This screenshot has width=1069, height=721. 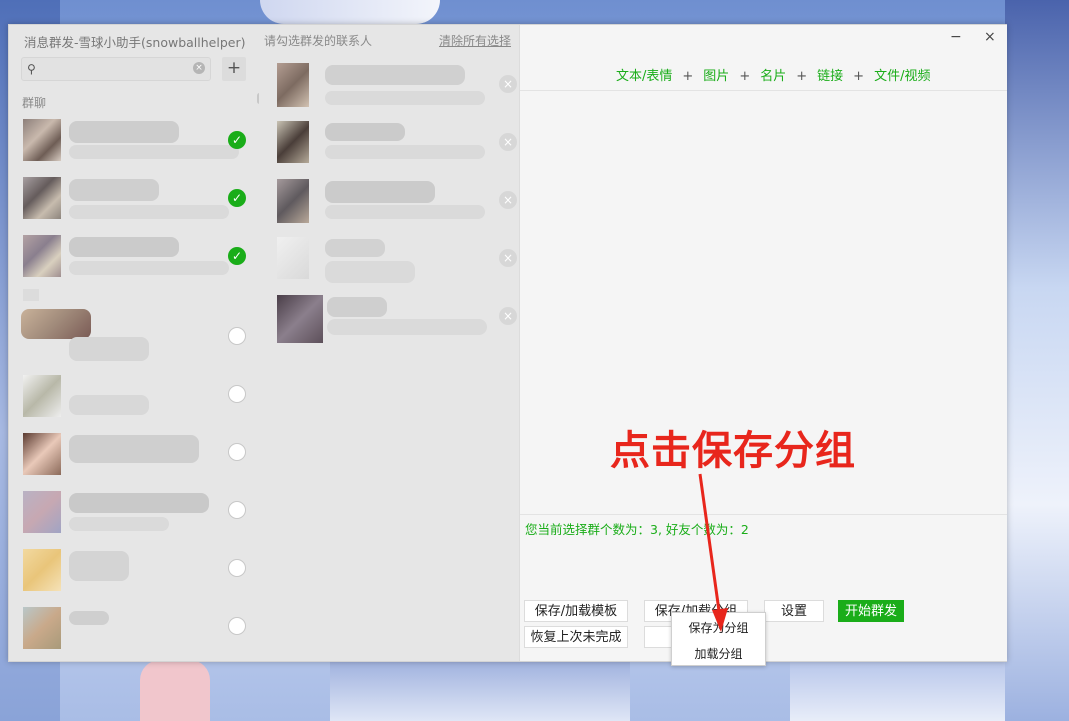 What do you see at coordinates (716, 76) in the screenshot?
I see `image-tab: 图片` at bounding box center [716, 76].